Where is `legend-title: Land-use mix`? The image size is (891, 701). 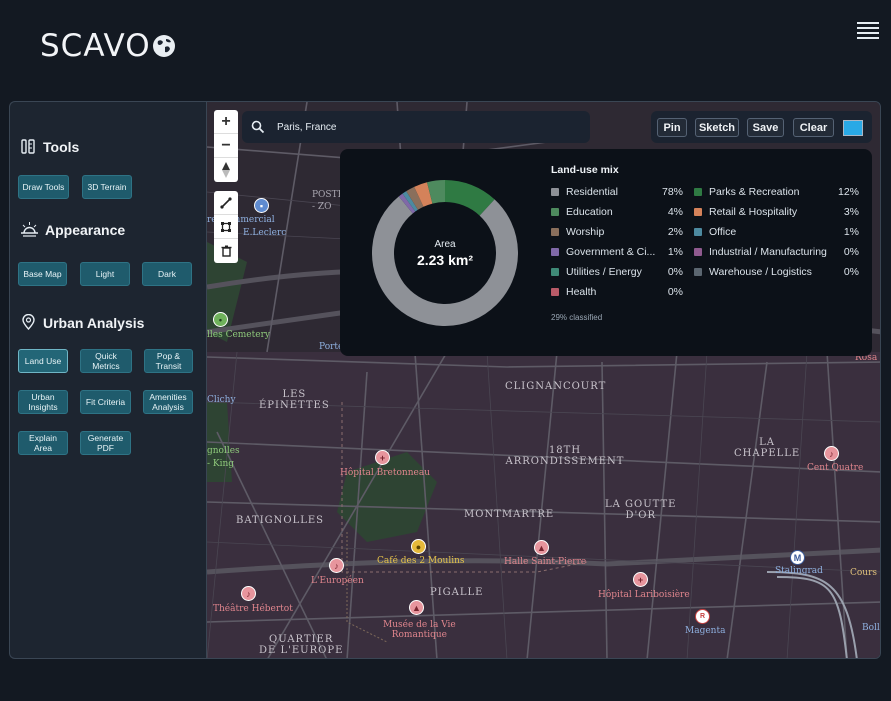
legend-title: Land-use mix is located at coordinates (585, 170).